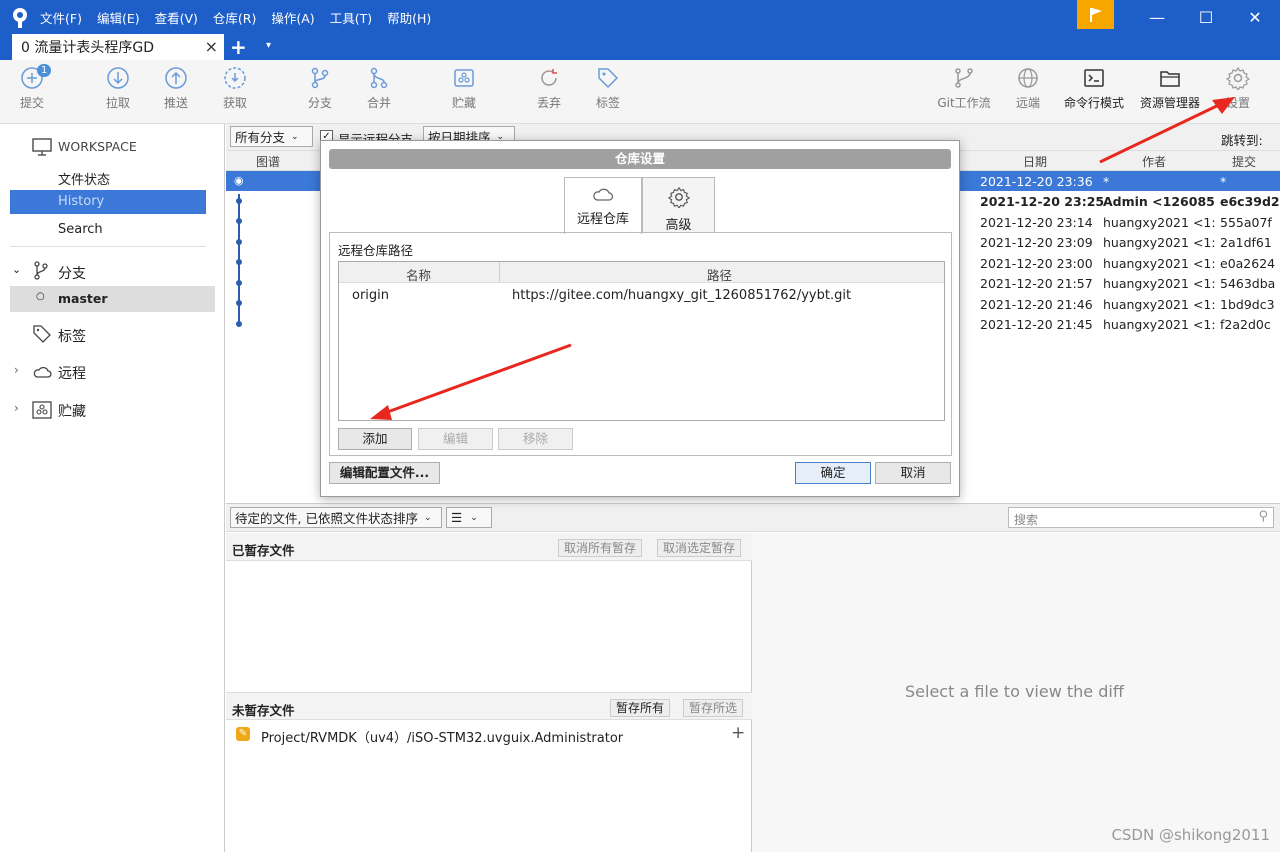 The width and height of the screenshot is (1280, 852). Describe the element at coordinates (1238, 88) in the screenshot. I see `settings-button: 设置` at that location.